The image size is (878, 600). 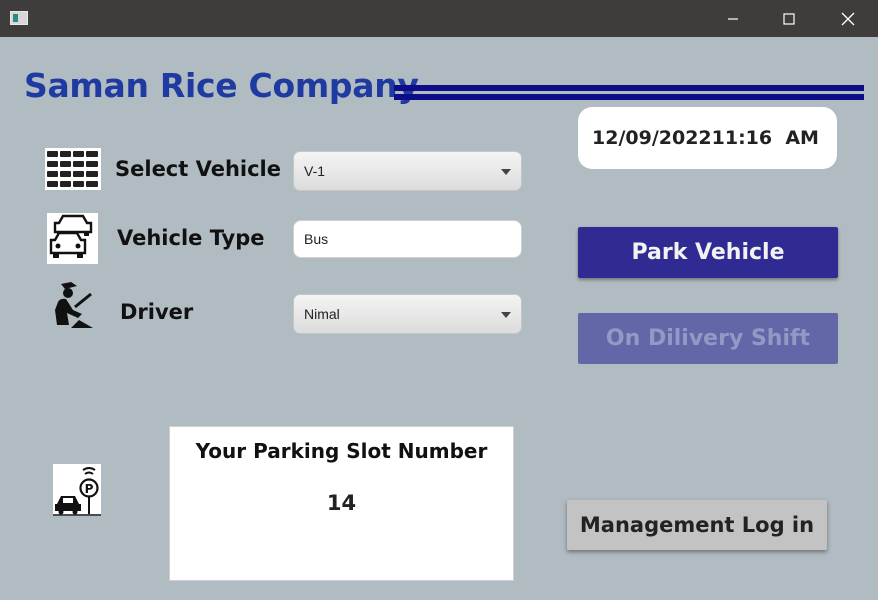 I want to click on parking-slot-number: 14, so click(x=341, y=503).